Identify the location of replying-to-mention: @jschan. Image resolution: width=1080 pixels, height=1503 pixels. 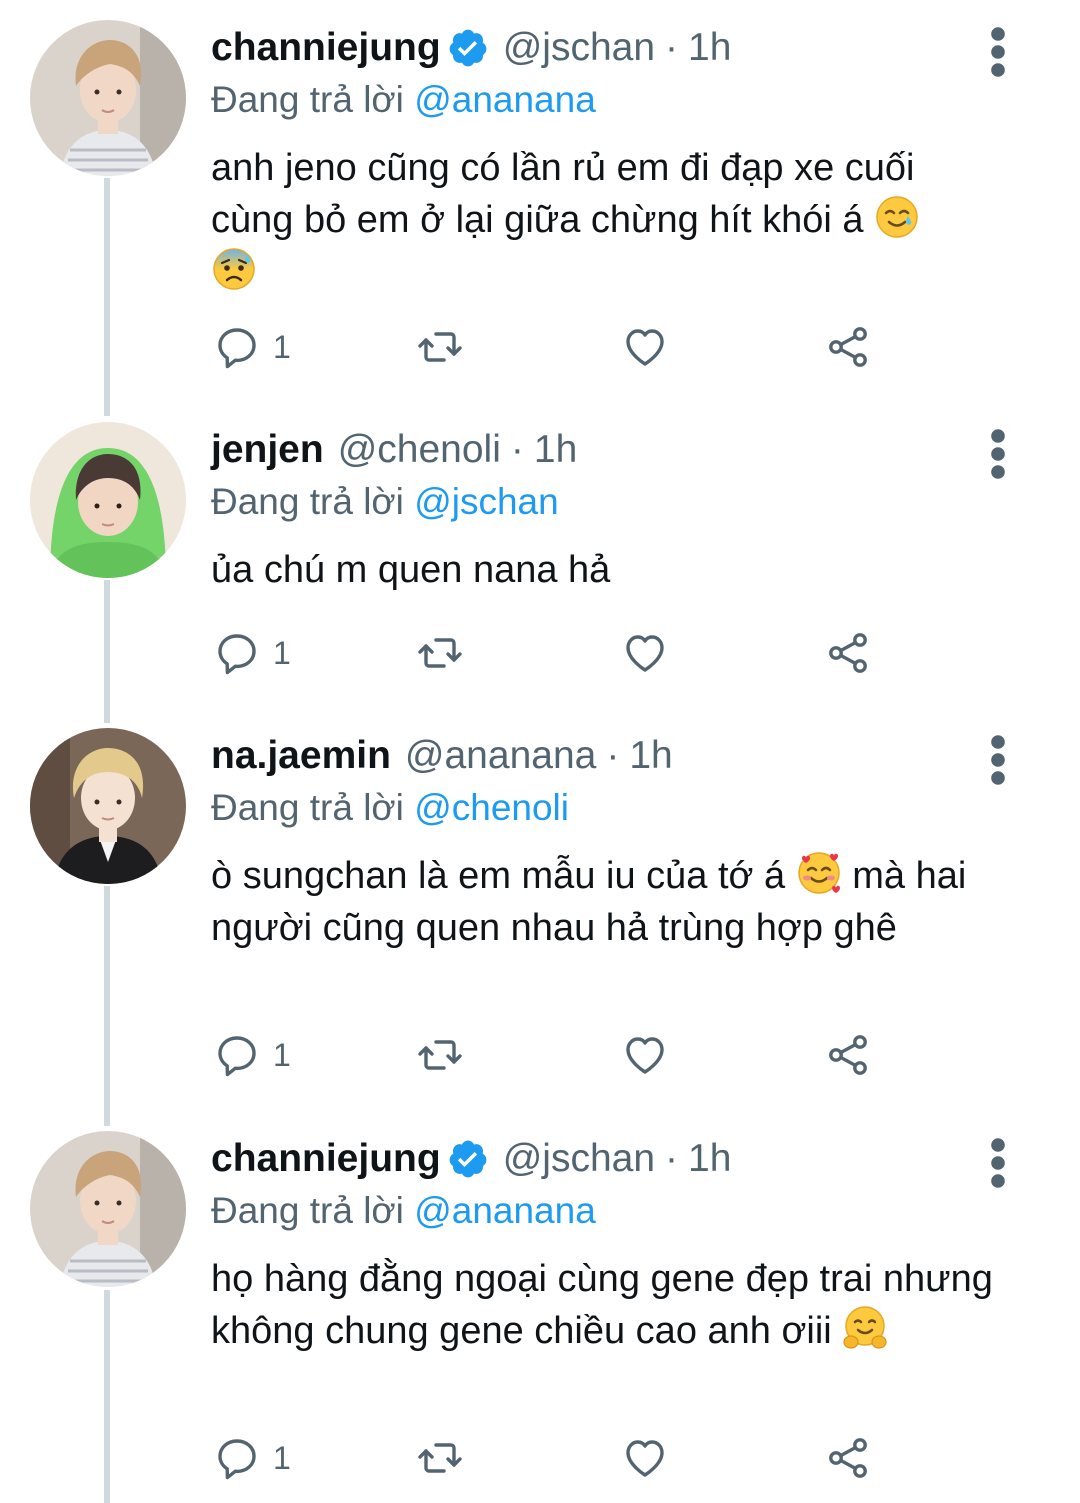
(486, 501).